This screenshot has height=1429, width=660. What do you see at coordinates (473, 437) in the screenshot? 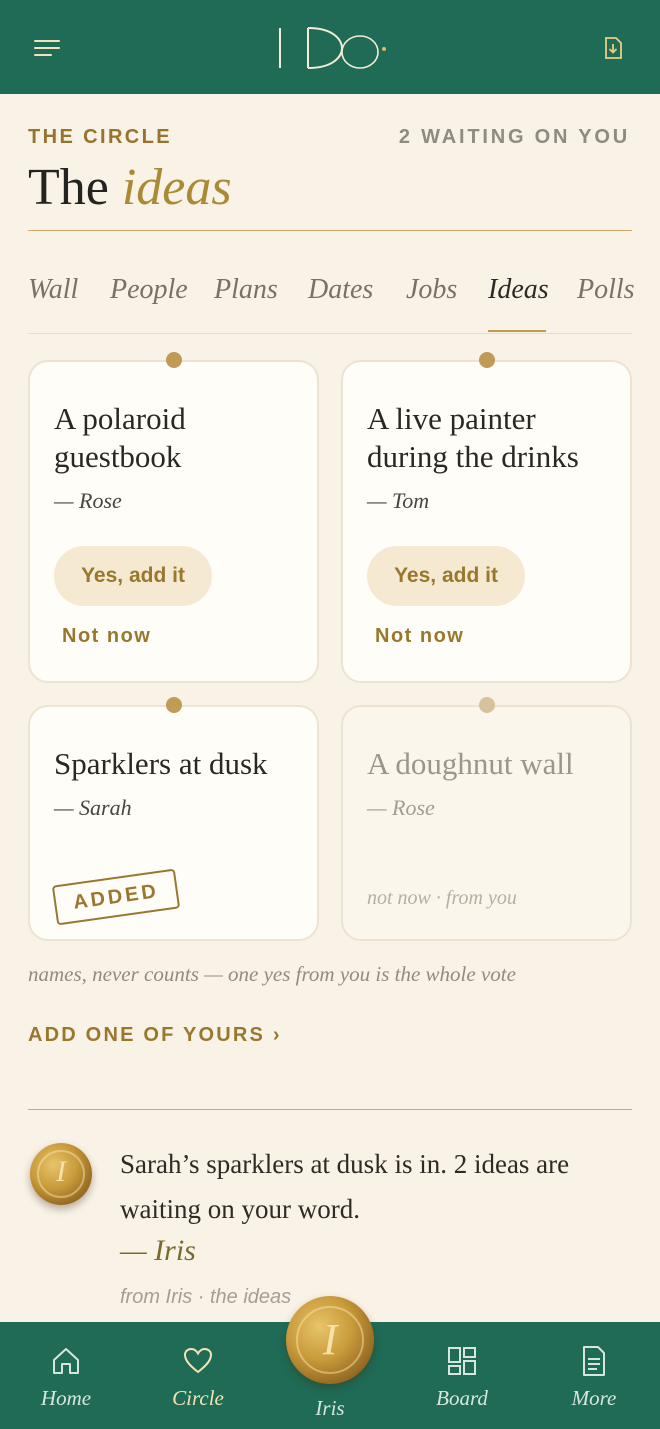
I see `idea-title: A live painter during the drinks` at bounding box center [473, 437].